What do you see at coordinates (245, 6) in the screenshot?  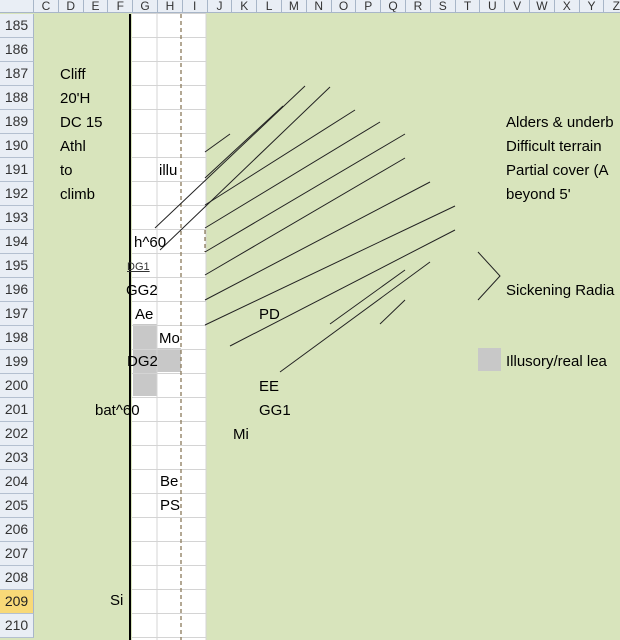 I see `column-header-K: K` at bounding box center [245, 6].